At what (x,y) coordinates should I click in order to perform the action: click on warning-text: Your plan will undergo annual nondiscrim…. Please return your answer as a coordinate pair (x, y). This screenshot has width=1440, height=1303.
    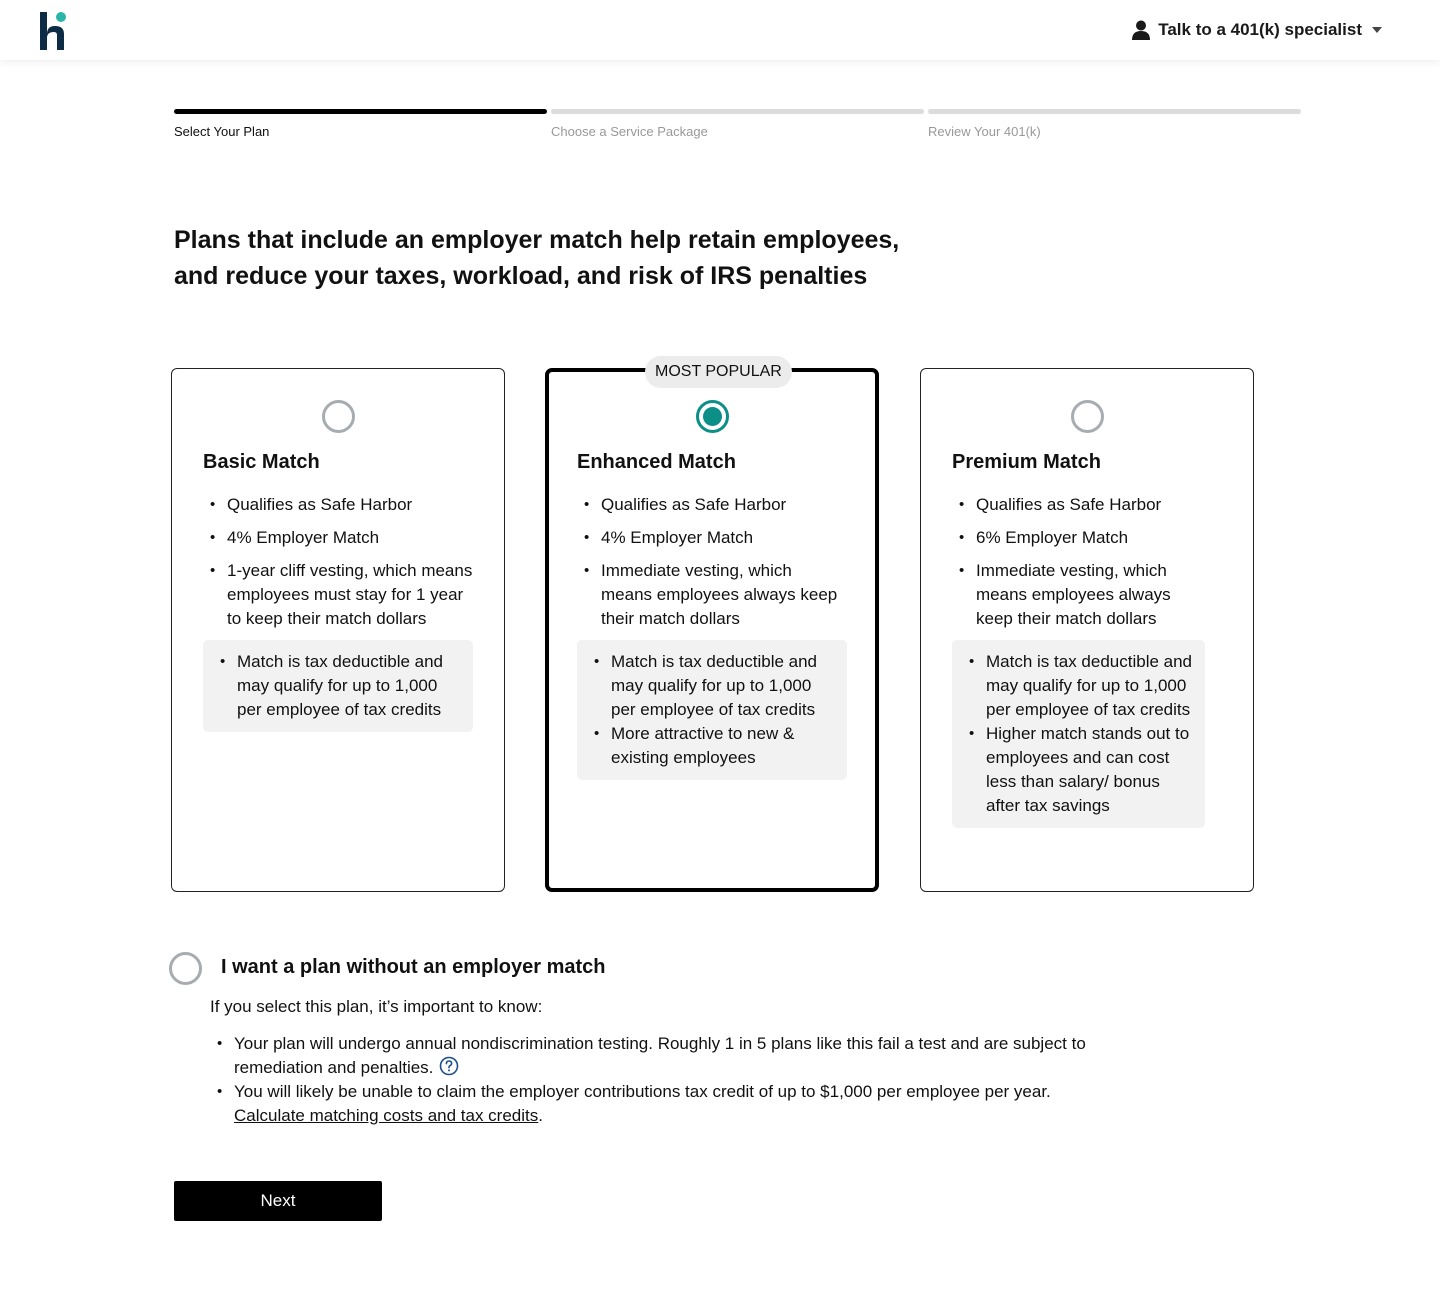
    Looking at the image, I should click on (660, 1055).